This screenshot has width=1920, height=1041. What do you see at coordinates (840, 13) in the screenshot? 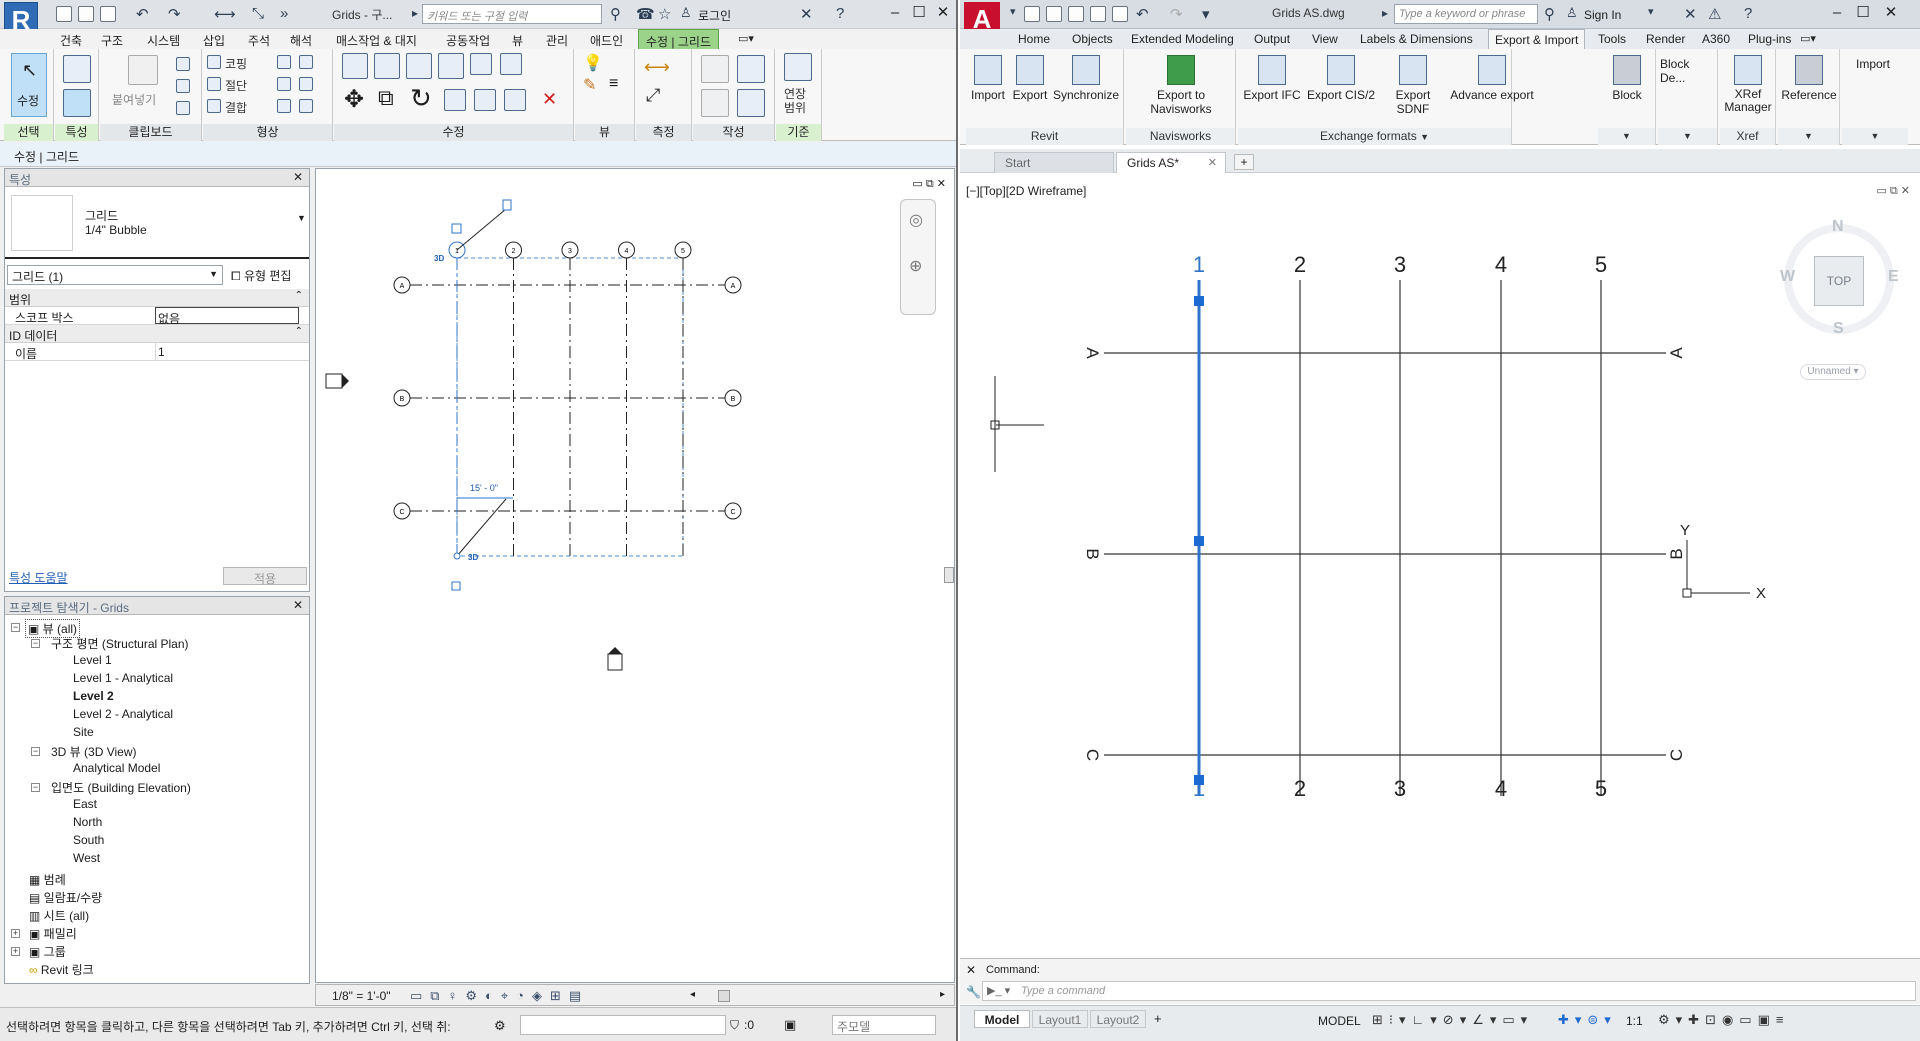
I see `help-icon: ?` at bounding box center [840, 13].